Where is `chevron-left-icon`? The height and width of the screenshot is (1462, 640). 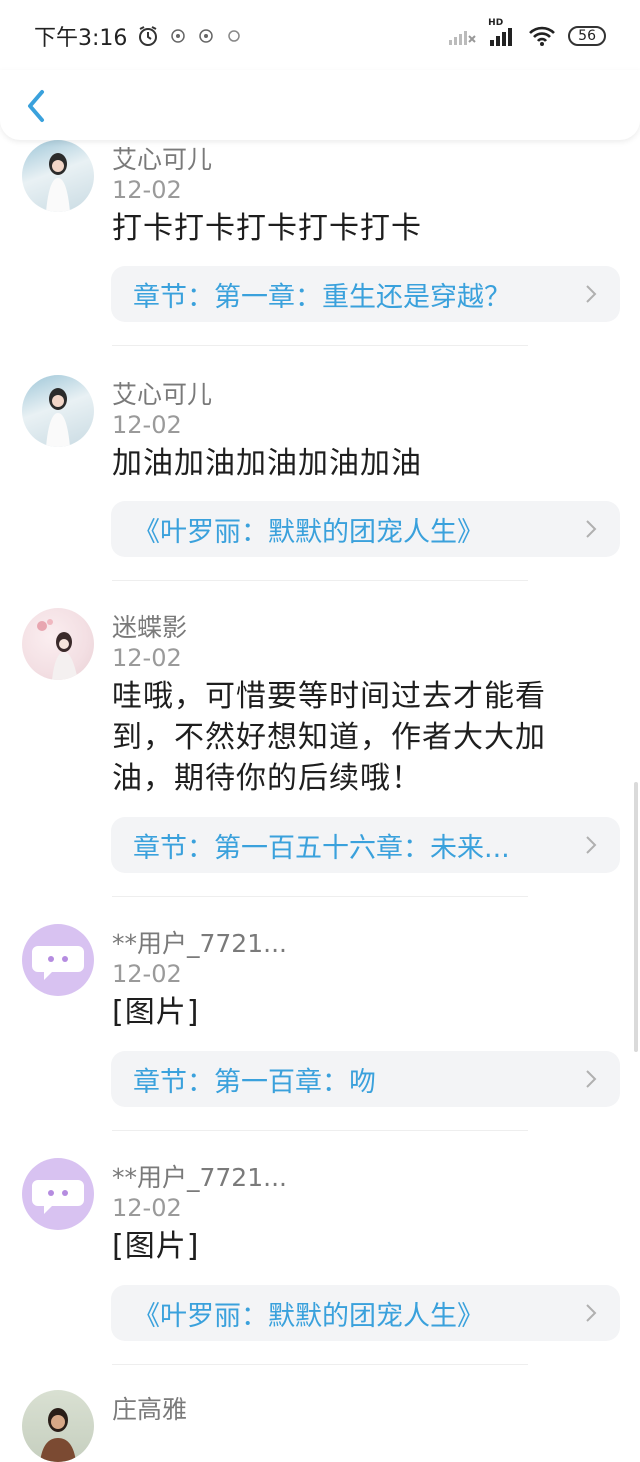 chevron-left-icon is located at coordinates (36, 106).